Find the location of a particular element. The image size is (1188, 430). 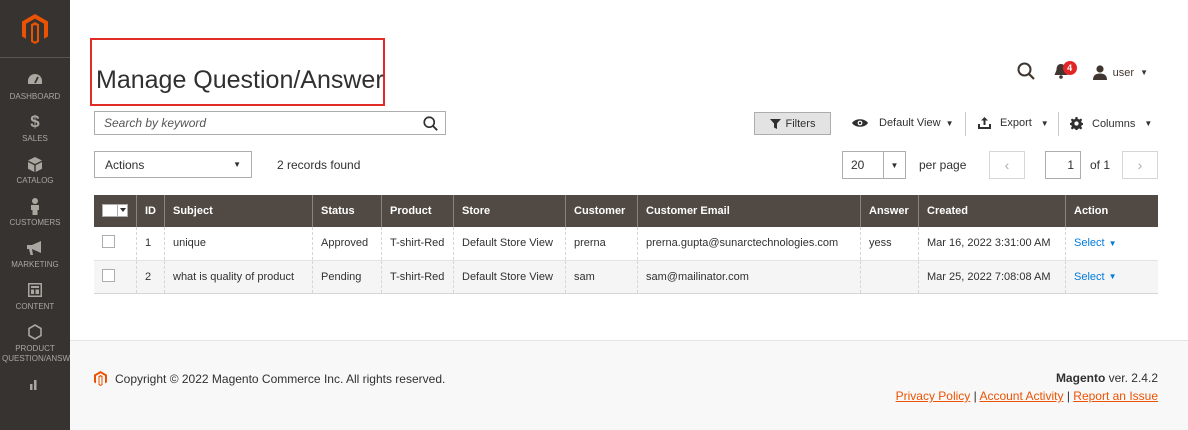

eye-icon is located at coordinates (860, 123).